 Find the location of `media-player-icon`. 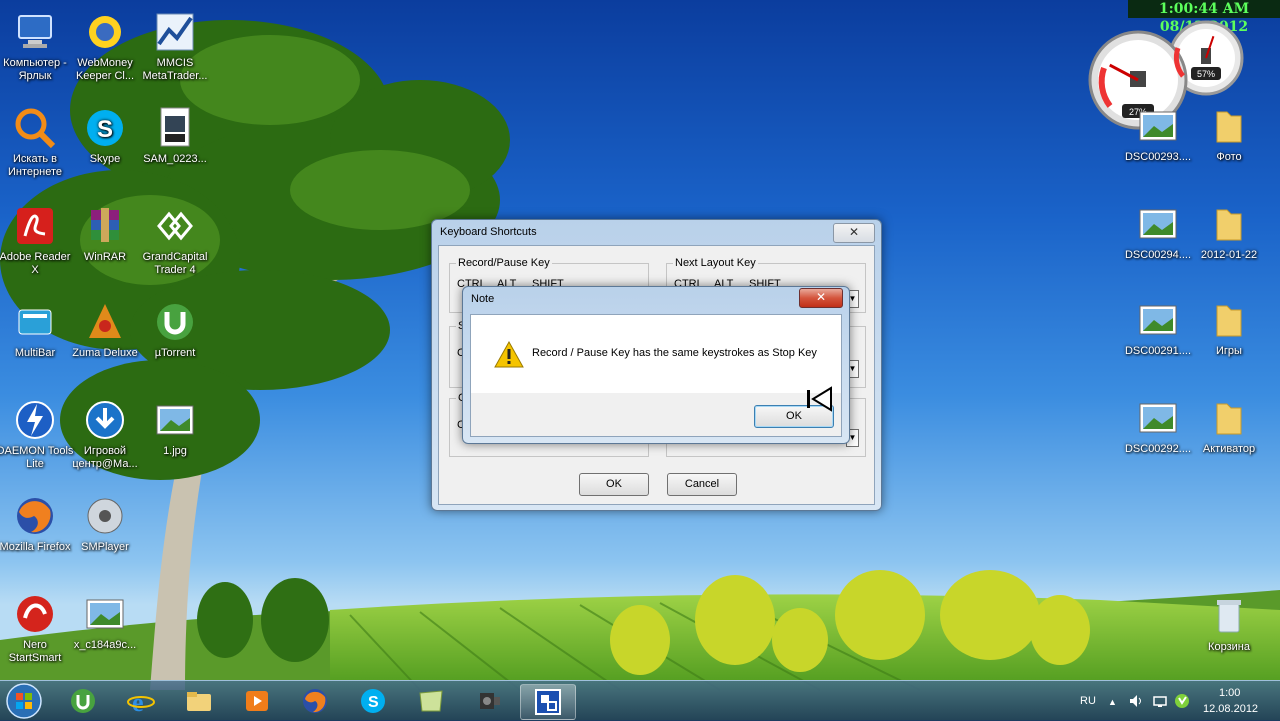

media-player-icon is located at coordinates (257, 701).